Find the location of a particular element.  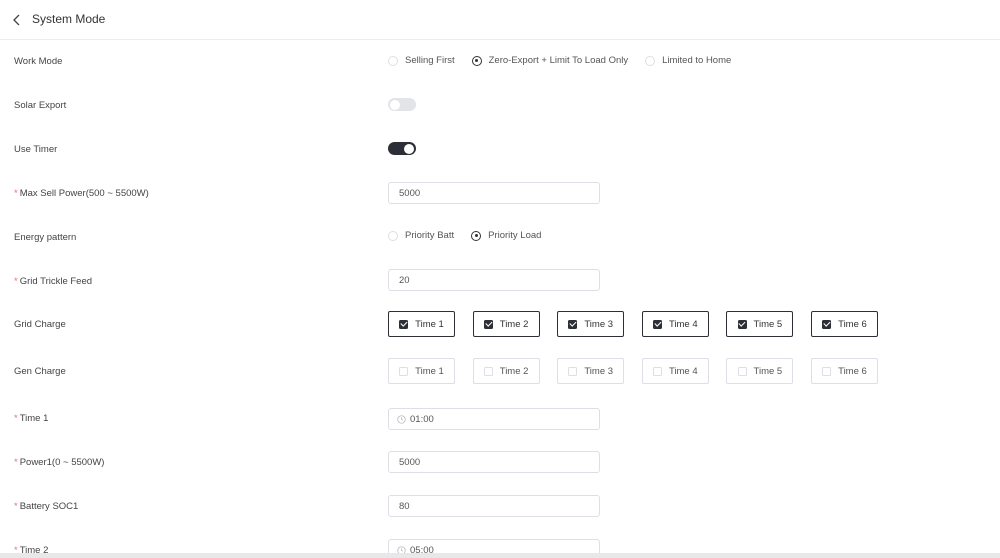

gen-charge-time-6: Time 6 is located at coordinates (844, 371).